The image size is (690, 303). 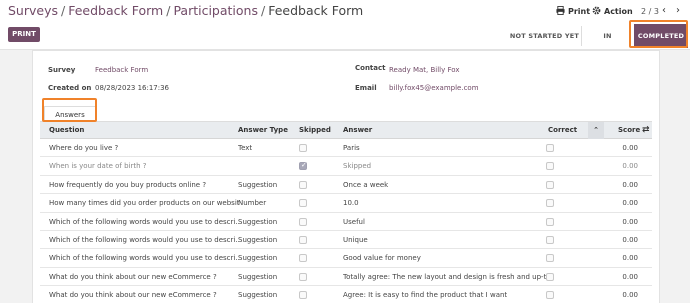 What do you see at coordinates (24, 34) in the screenshot?
I see `print-button: PRINT` at bounding box center [24, 34].